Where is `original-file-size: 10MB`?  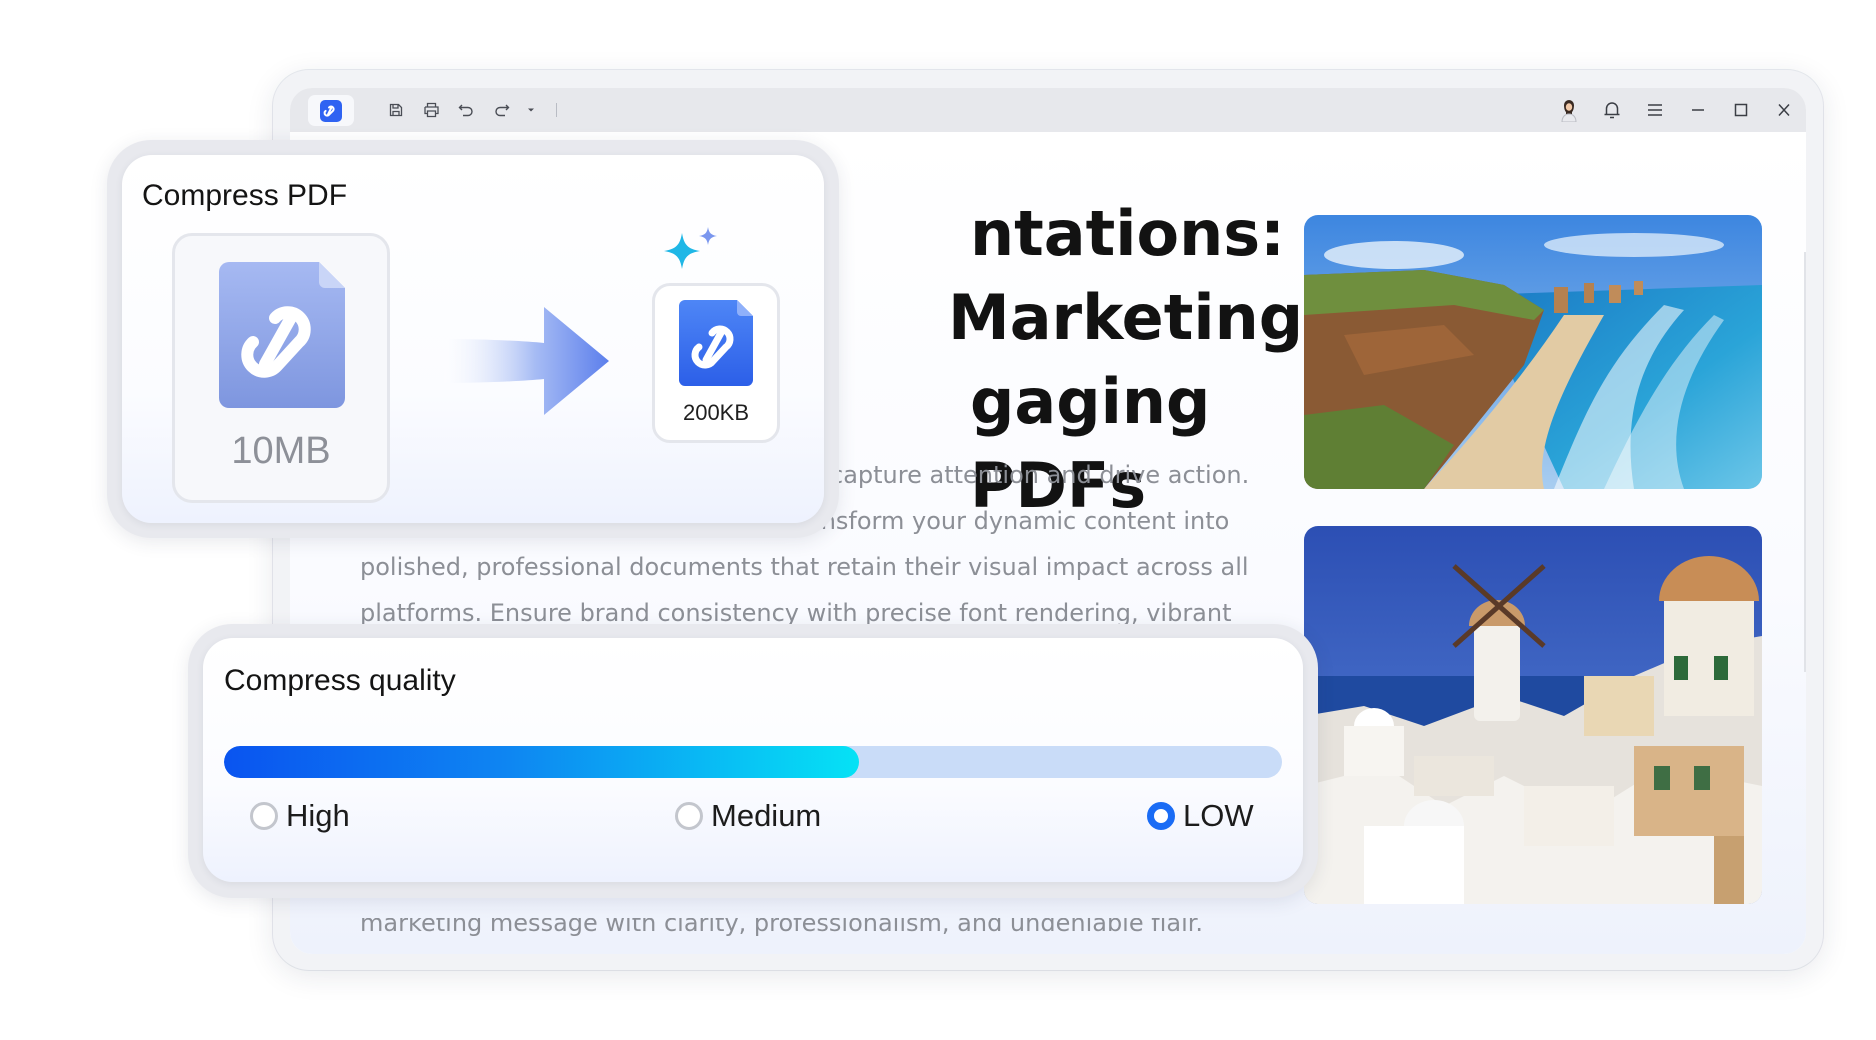 original-file-size: 10MB is located at coordinates (281, 451).